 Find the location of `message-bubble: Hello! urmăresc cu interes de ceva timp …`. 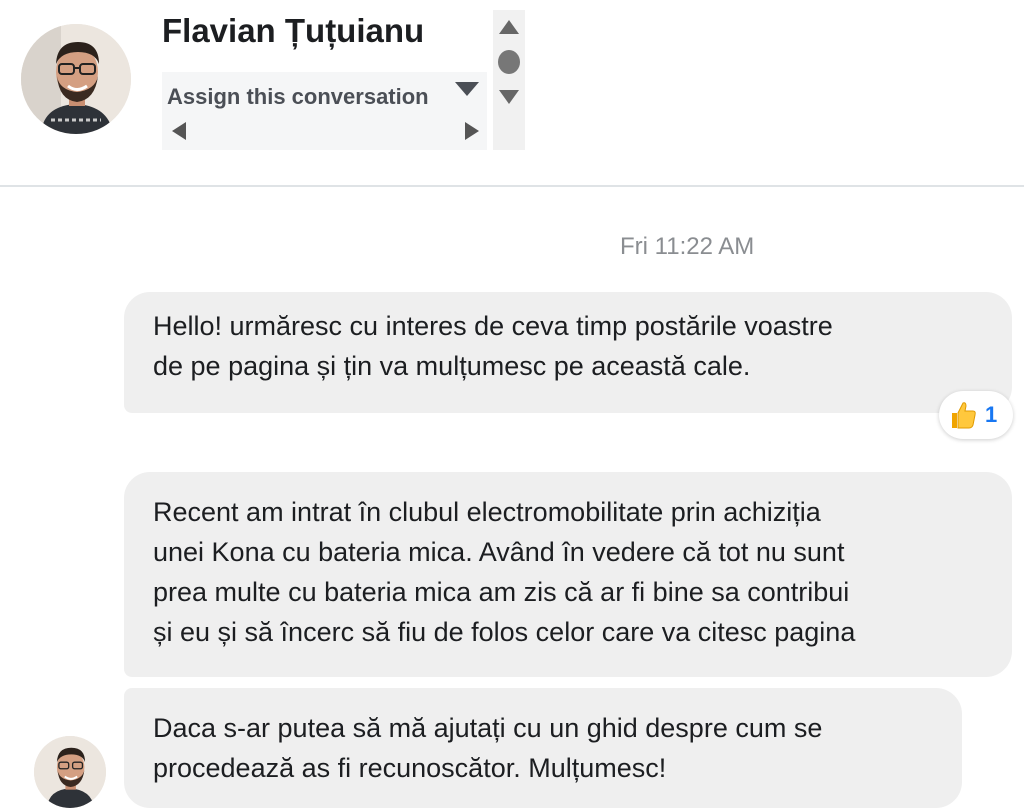

message-bubble: Hello! urmăresc cu interes de ceva timp … is located at coordinates (568, 352).